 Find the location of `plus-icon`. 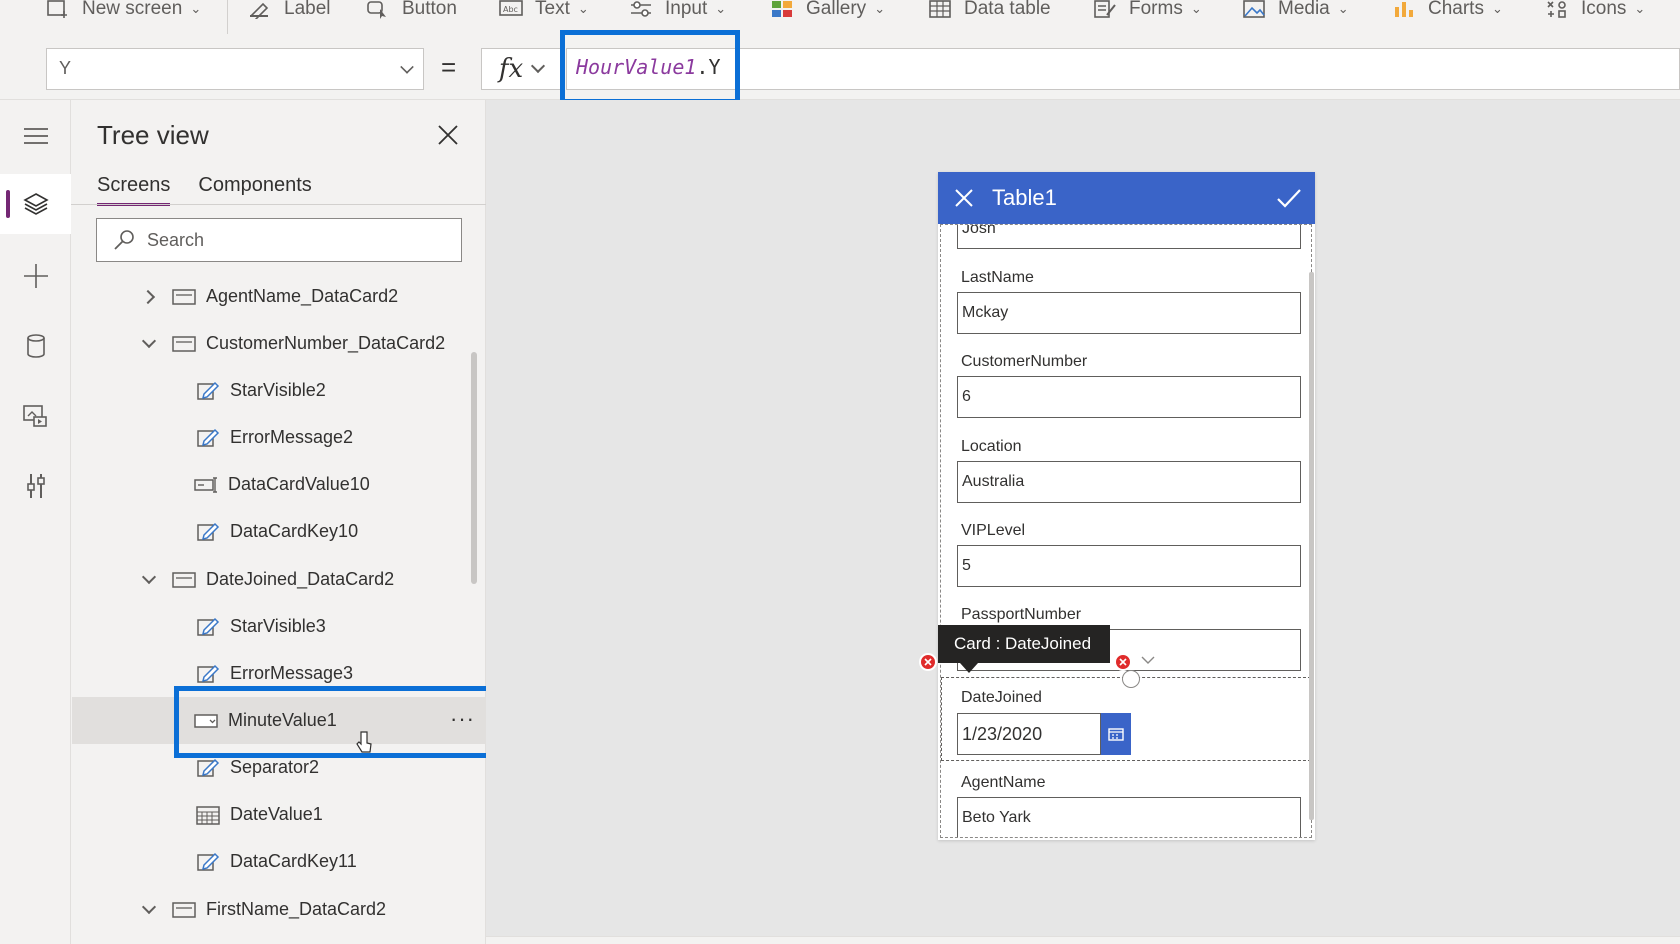

plus-icon is located at coordinates (35, 276).